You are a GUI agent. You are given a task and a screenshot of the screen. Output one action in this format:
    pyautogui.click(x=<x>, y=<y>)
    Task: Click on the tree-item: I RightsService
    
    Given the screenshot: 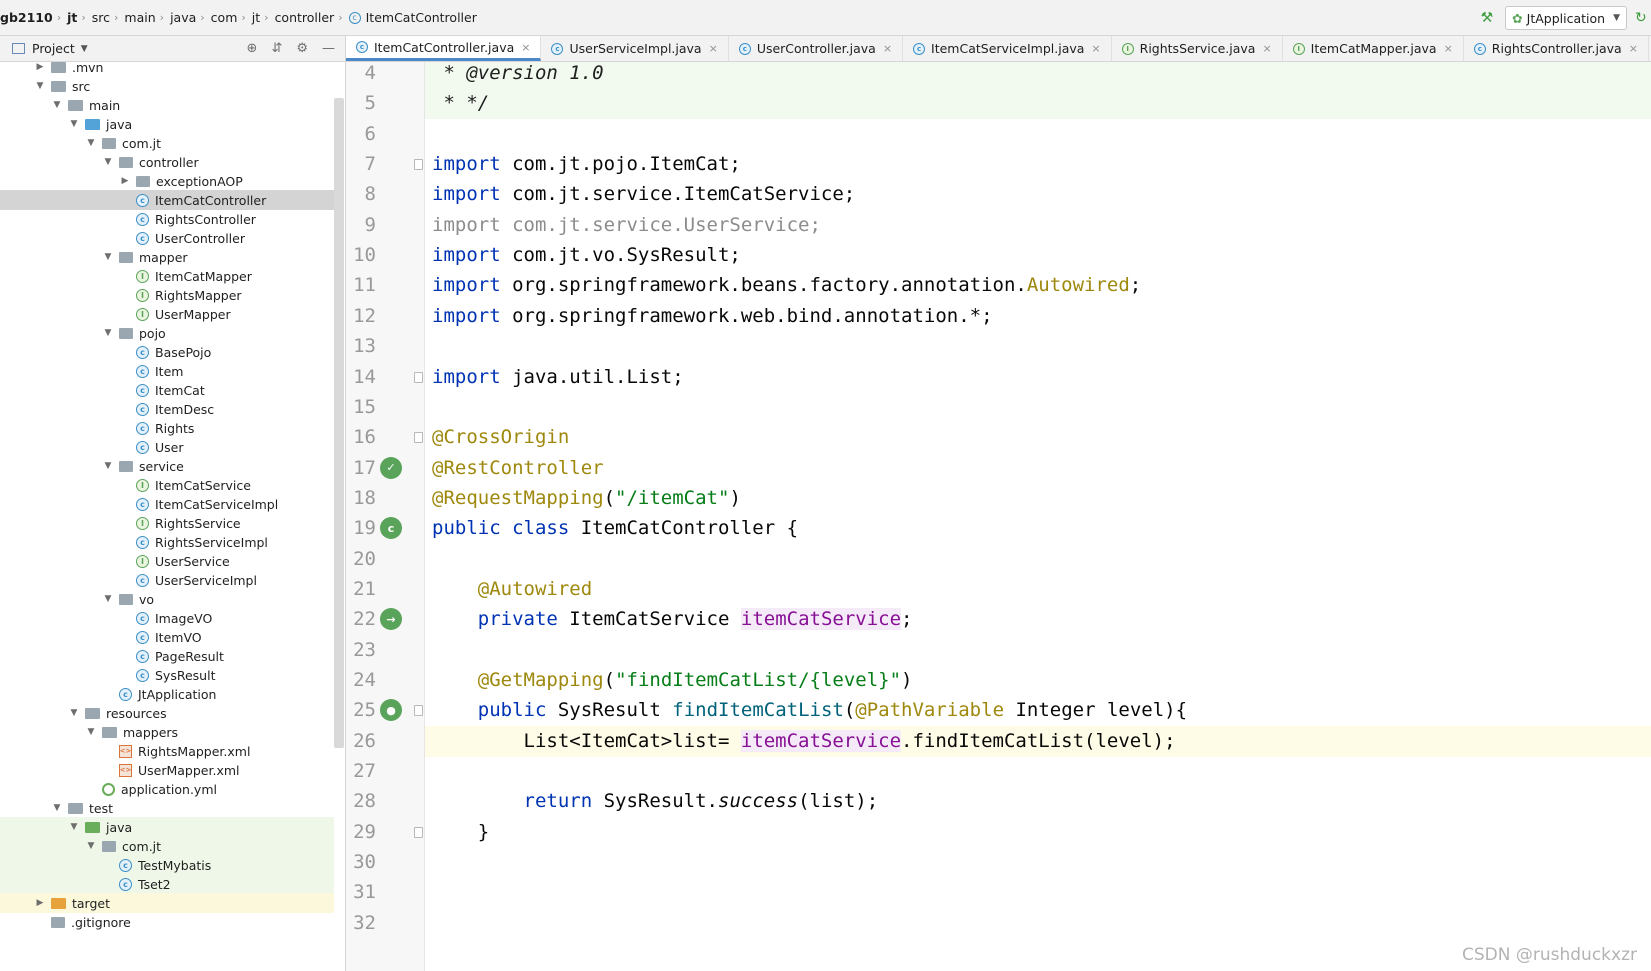 What is the action you would take?
    pyautogui.click(x=167, y=523)
    